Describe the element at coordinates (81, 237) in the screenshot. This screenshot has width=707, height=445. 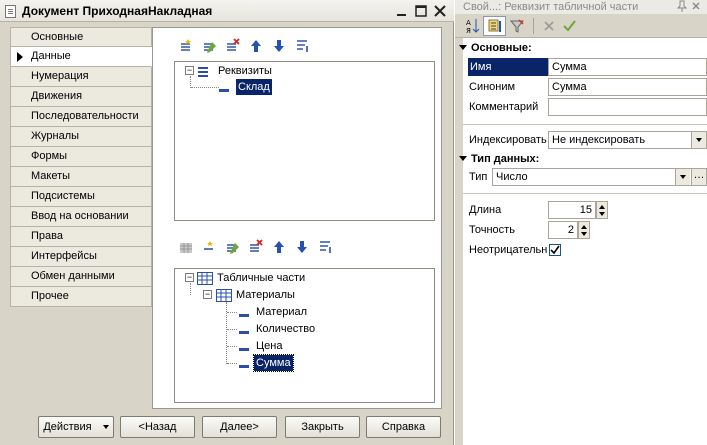
I see `nav-item-rights: Права` at that location.